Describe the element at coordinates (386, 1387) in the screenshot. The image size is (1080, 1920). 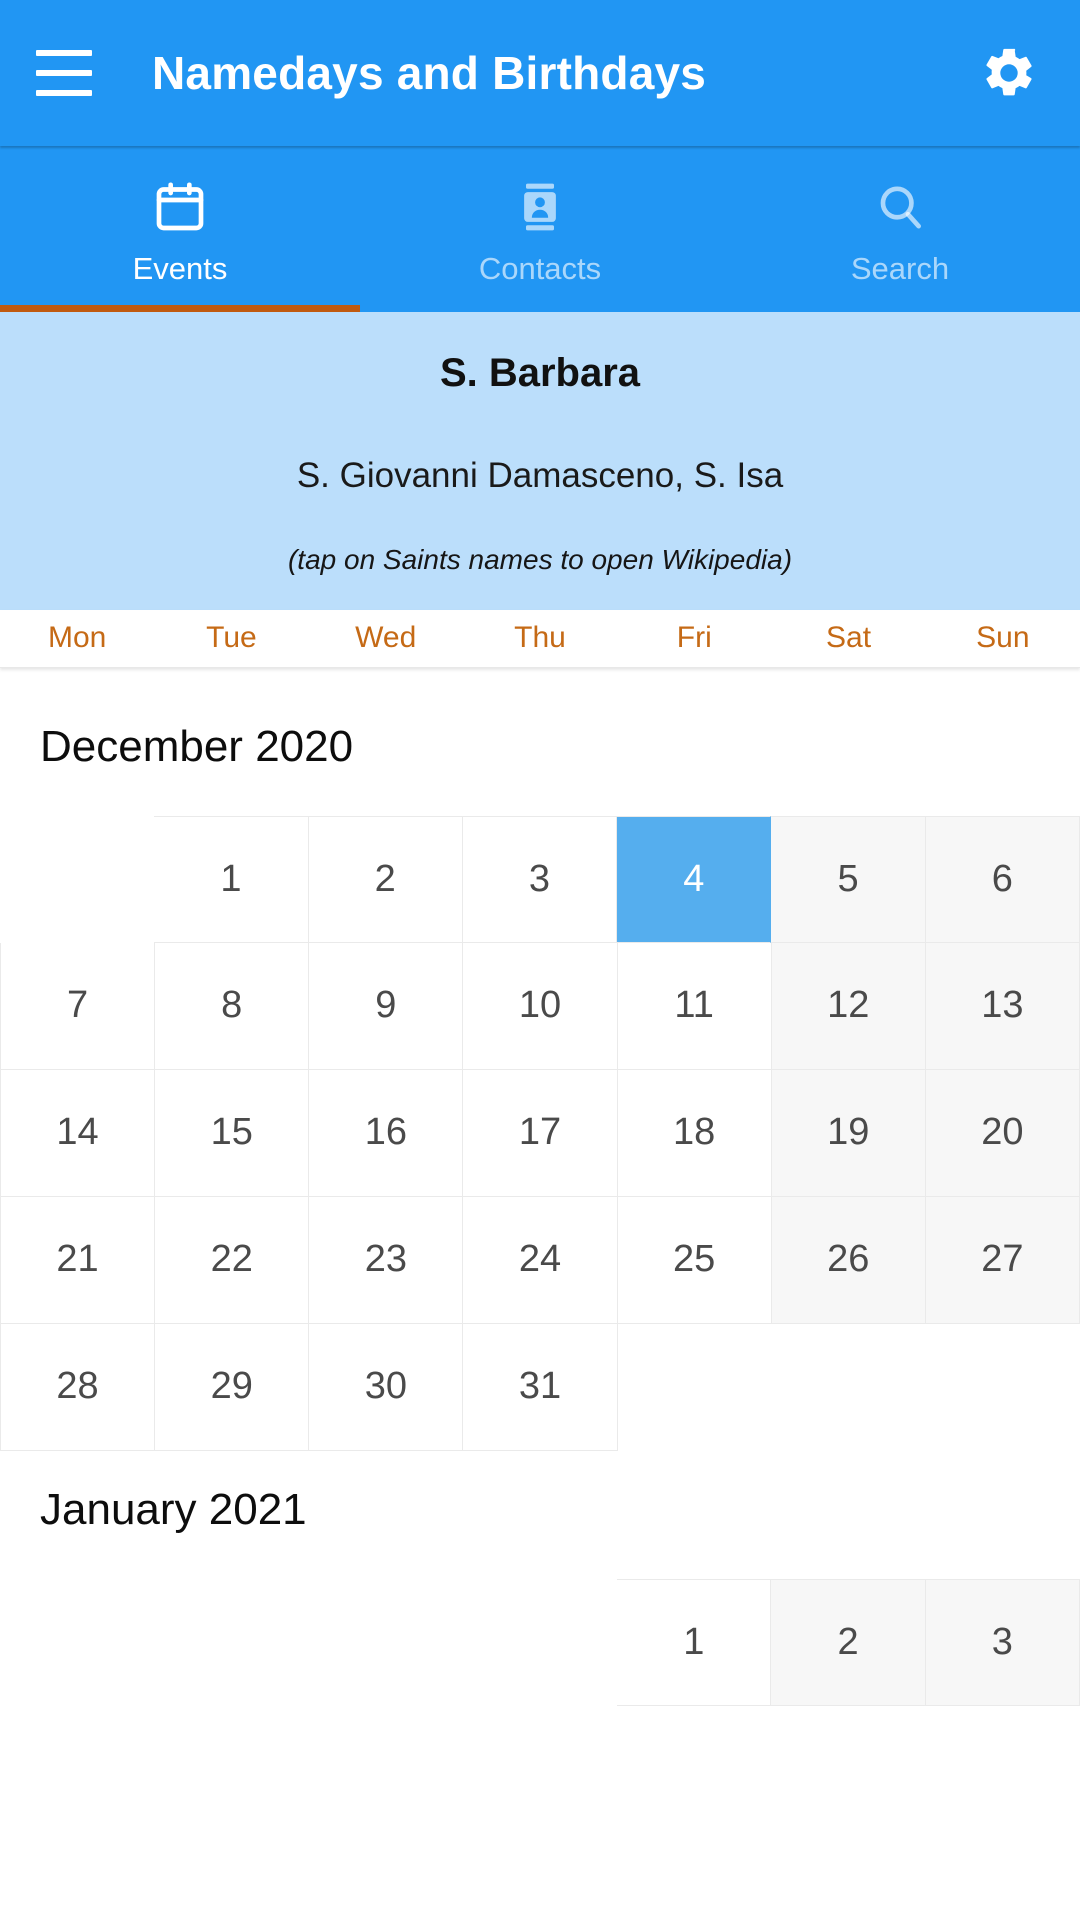
I see `day-cell: 30` at that location.